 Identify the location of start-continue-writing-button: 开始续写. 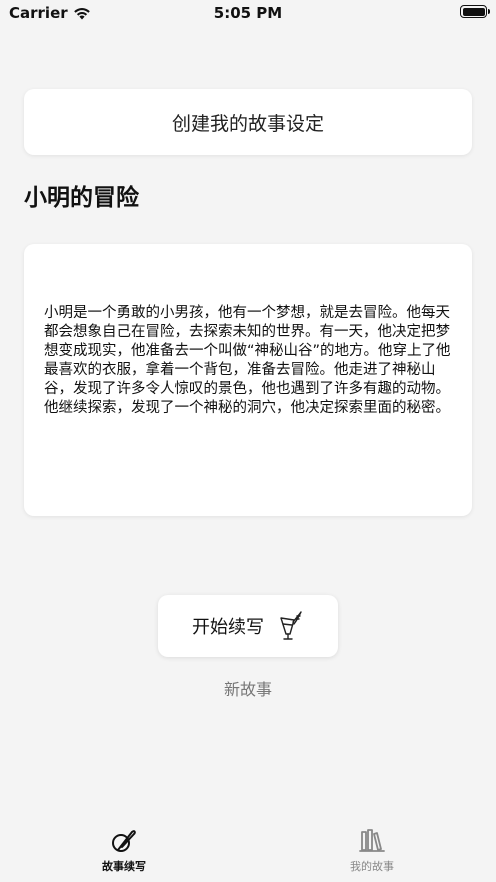
(248, 626).